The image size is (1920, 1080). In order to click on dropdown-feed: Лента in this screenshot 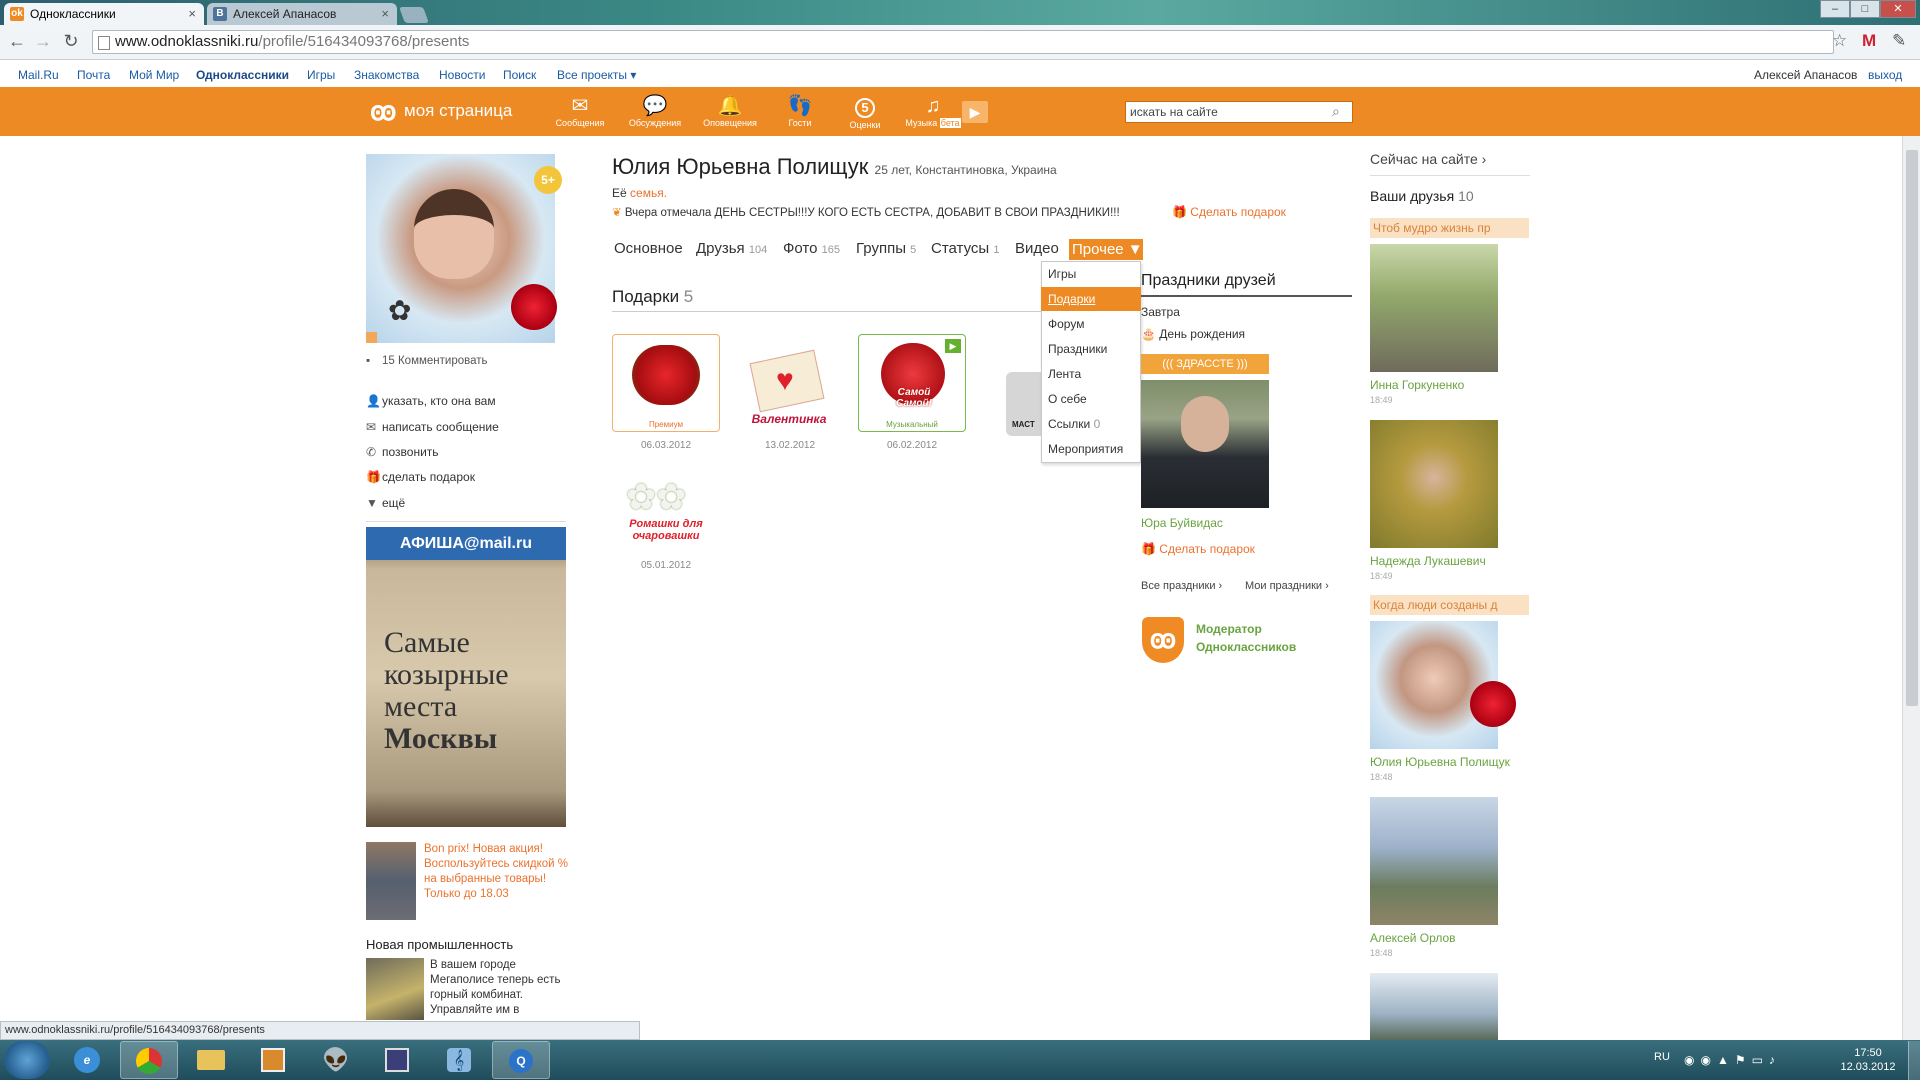, I will do `click(1091, 374)`.